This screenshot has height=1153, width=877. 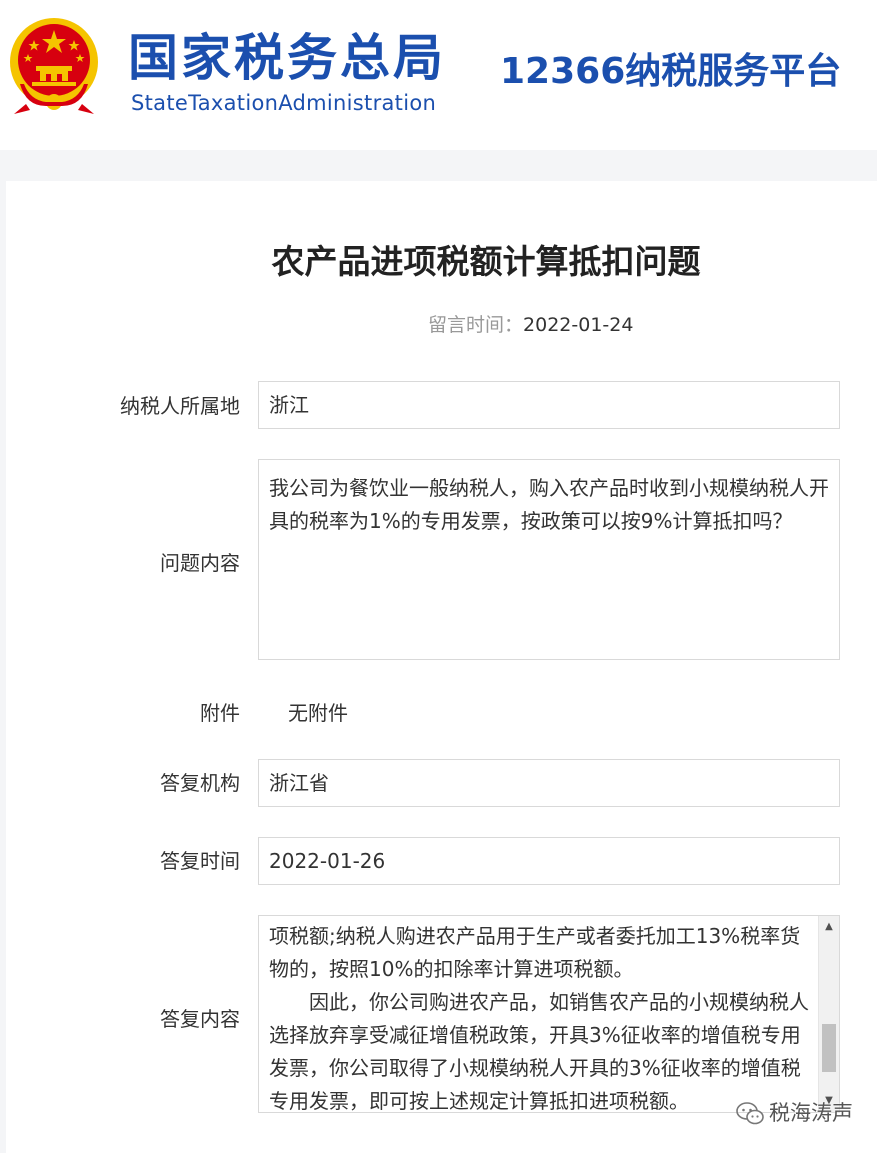 I want to click on attachment-label: 附件, so click(x=220, y=713).